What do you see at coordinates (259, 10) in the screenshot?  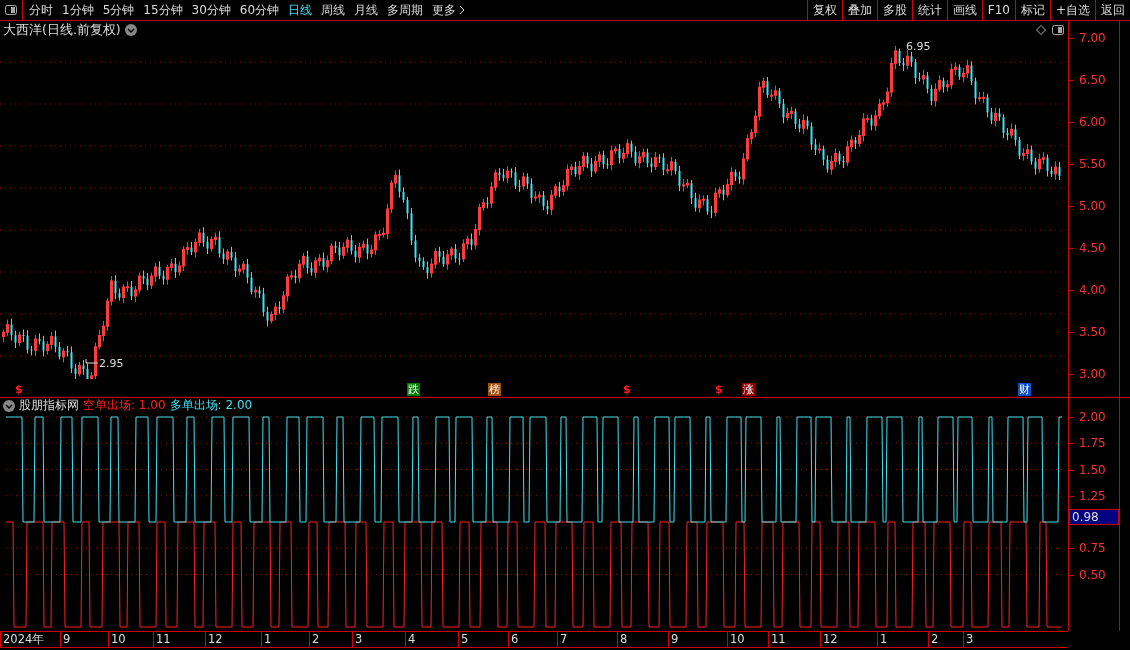 I see `period-tab: 60分钟` at bounding box center [259, 10].